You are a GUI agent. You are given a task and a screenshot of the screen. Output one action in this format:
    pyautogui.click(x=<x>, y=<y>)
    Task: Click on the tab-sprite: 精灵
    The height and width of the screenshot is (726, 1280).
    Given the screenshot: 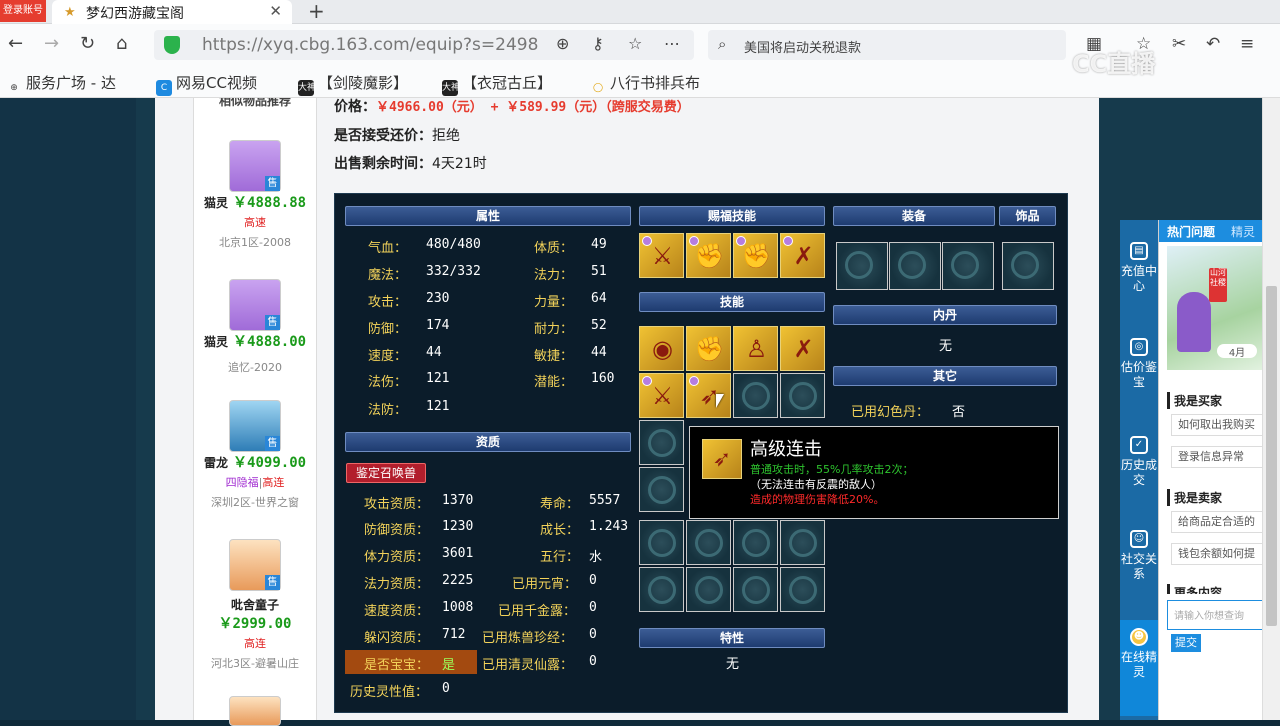 What is the action you would take?
    pyautogui.click(x=1243, y=231)
    